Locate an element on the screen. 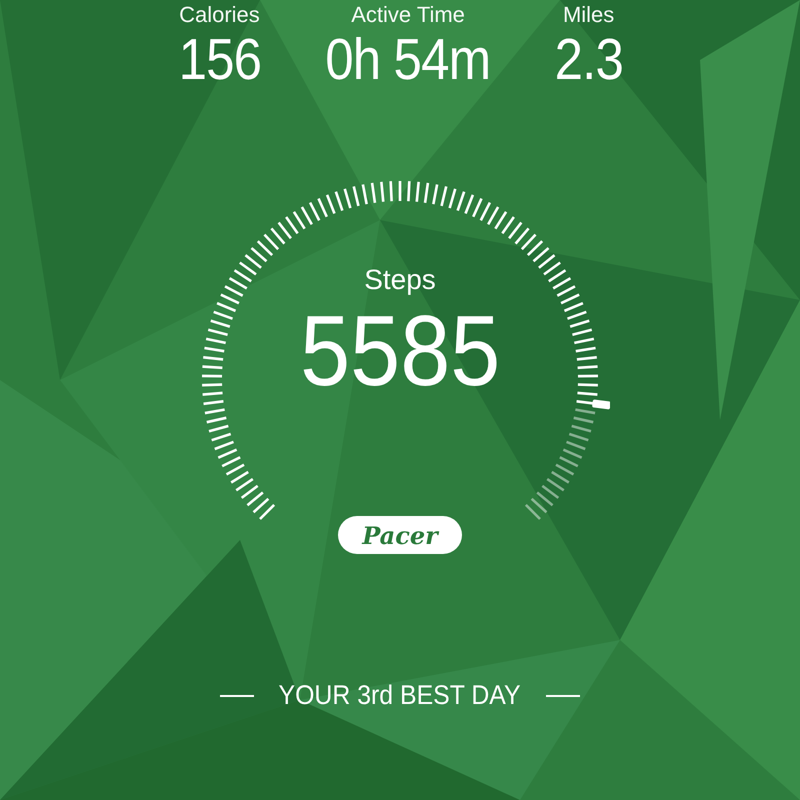 This screenshot has height=800, width=800. progress-marker is located at coordinates (601, 404).